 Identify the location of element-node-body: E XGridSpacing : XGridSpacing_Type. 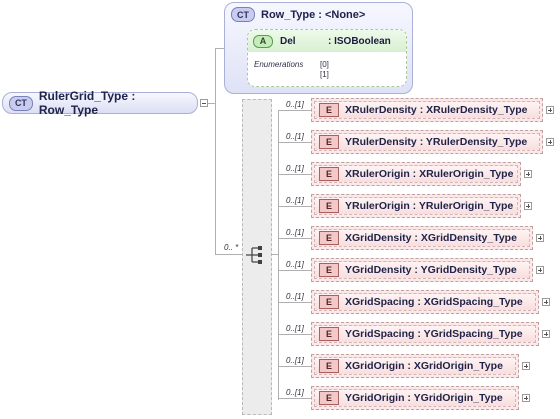
(425, 302).